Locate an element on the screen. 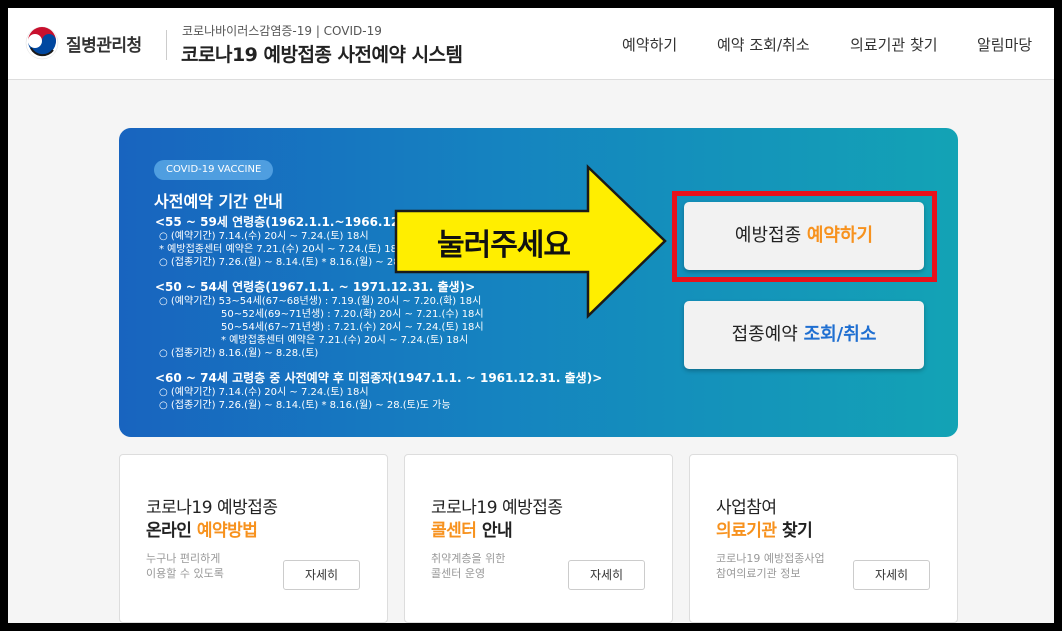 This screenshot has height=631, width=1062. card-desc-line: 콜센터 운영 is located at coordinates (458, 573).